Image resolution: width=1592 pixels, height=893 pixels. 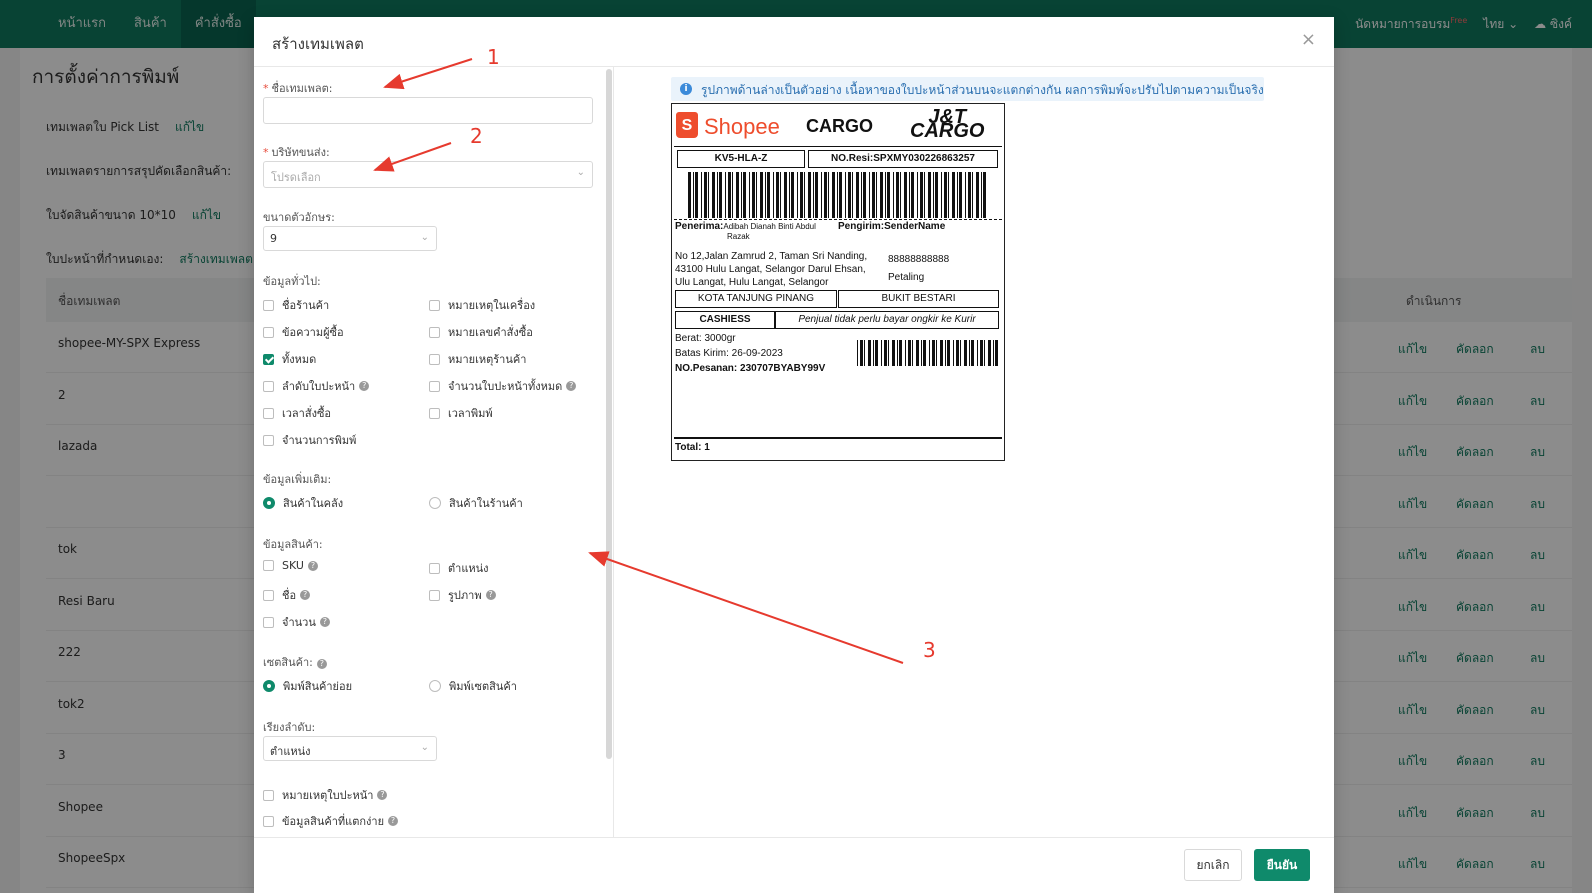 I want to click on annotation-3: 3, so click(x=929, y=650).